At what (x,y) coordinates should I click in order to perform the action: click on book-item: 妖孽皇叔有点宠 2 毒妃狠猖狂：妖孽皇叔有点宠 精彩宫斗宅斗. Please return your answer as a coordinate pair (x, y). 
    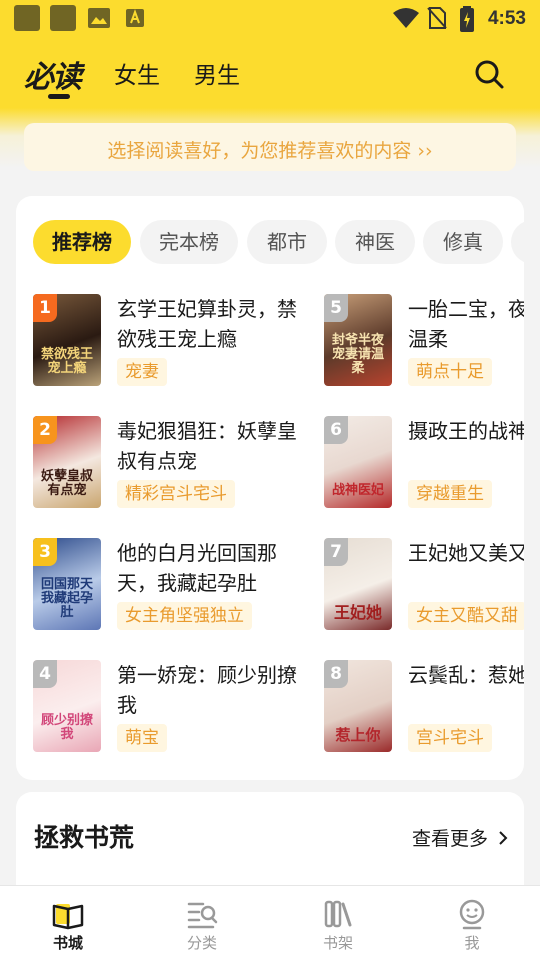
    Looking at the image, I should click on (173, 464).